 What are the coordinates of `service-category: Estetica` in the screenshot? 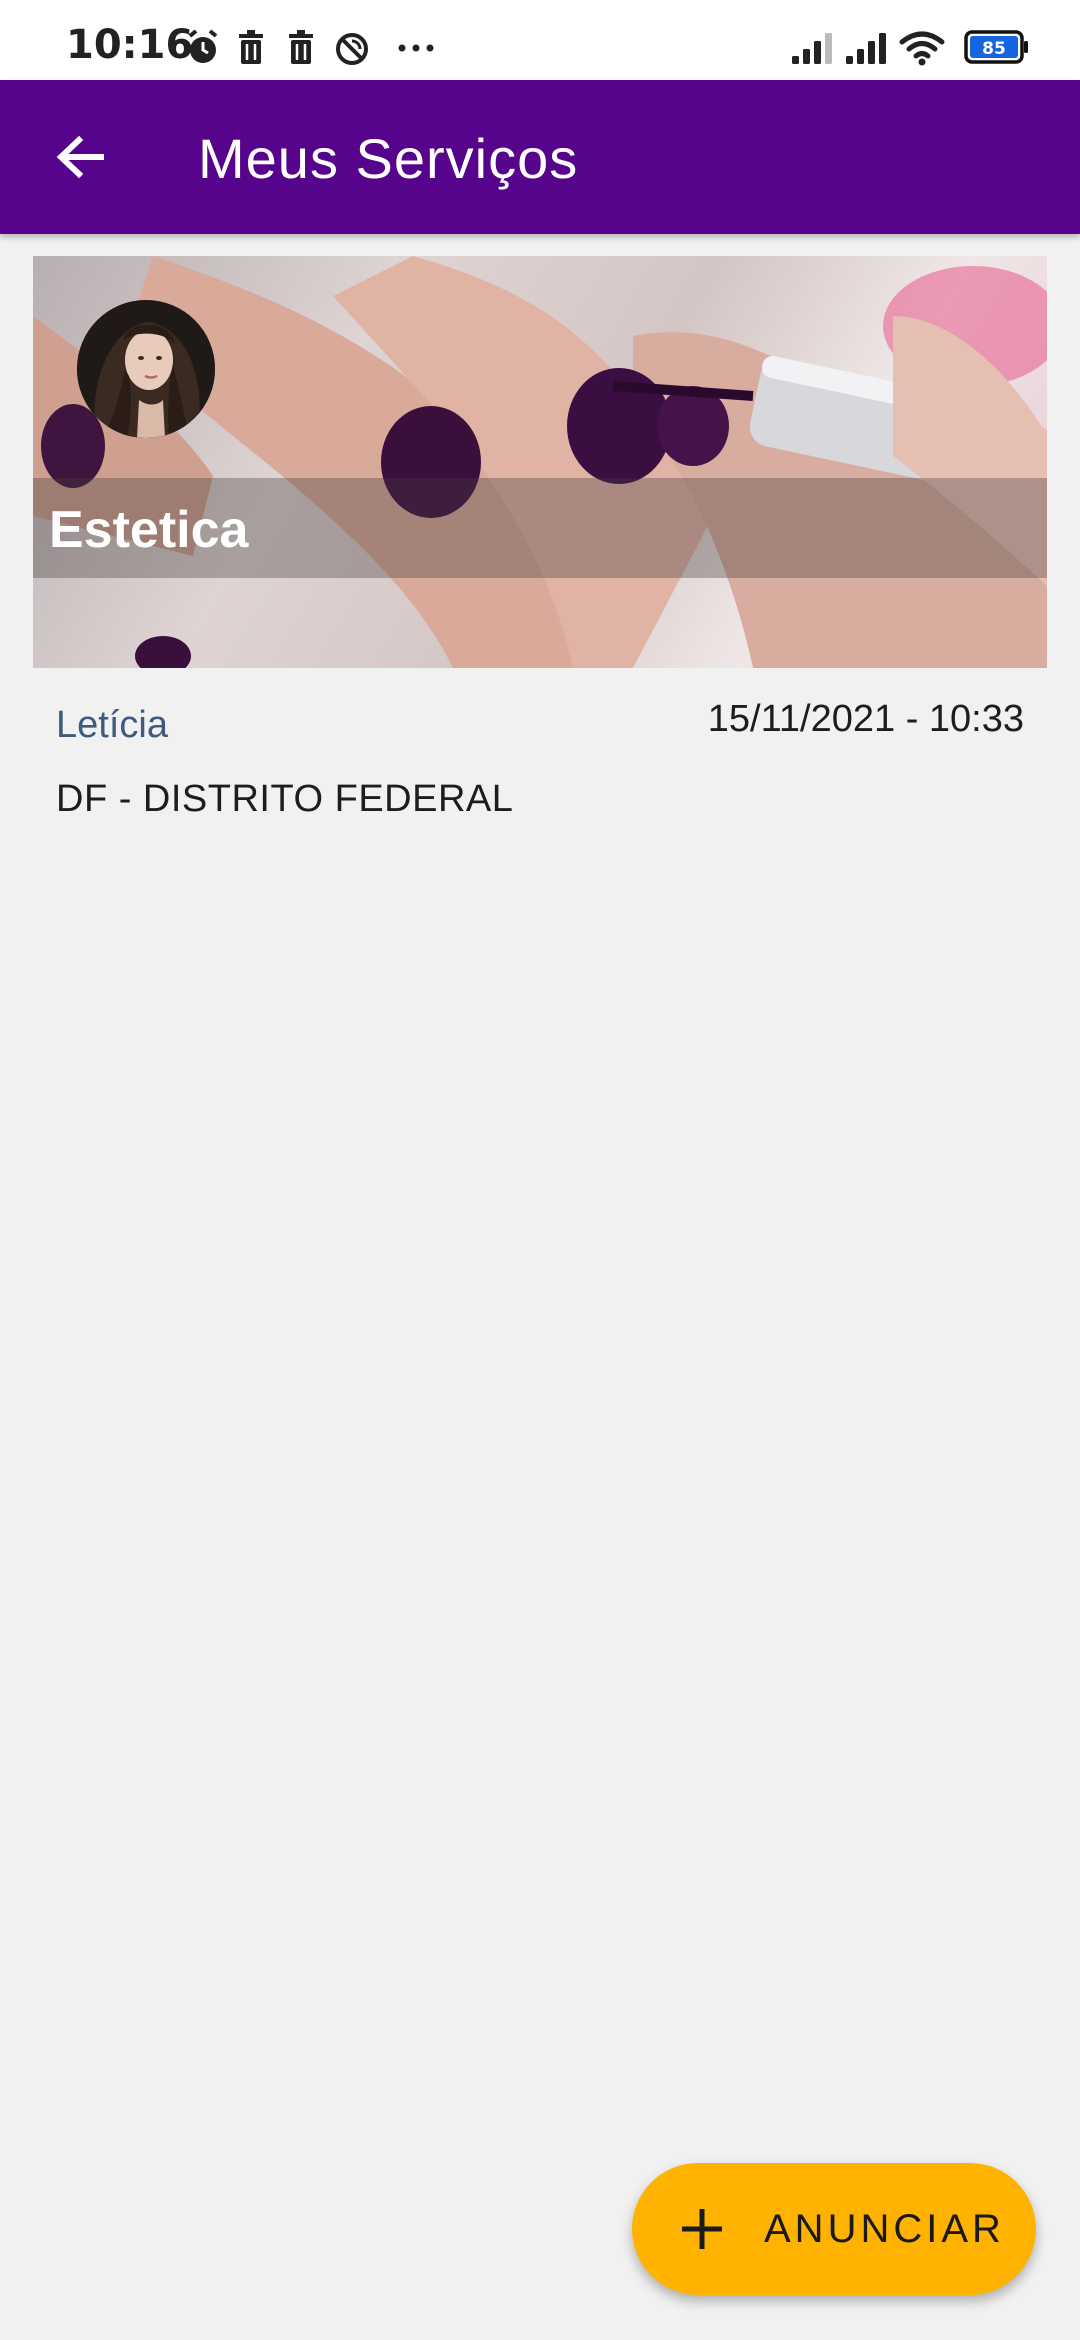 It's located at (149, 530).